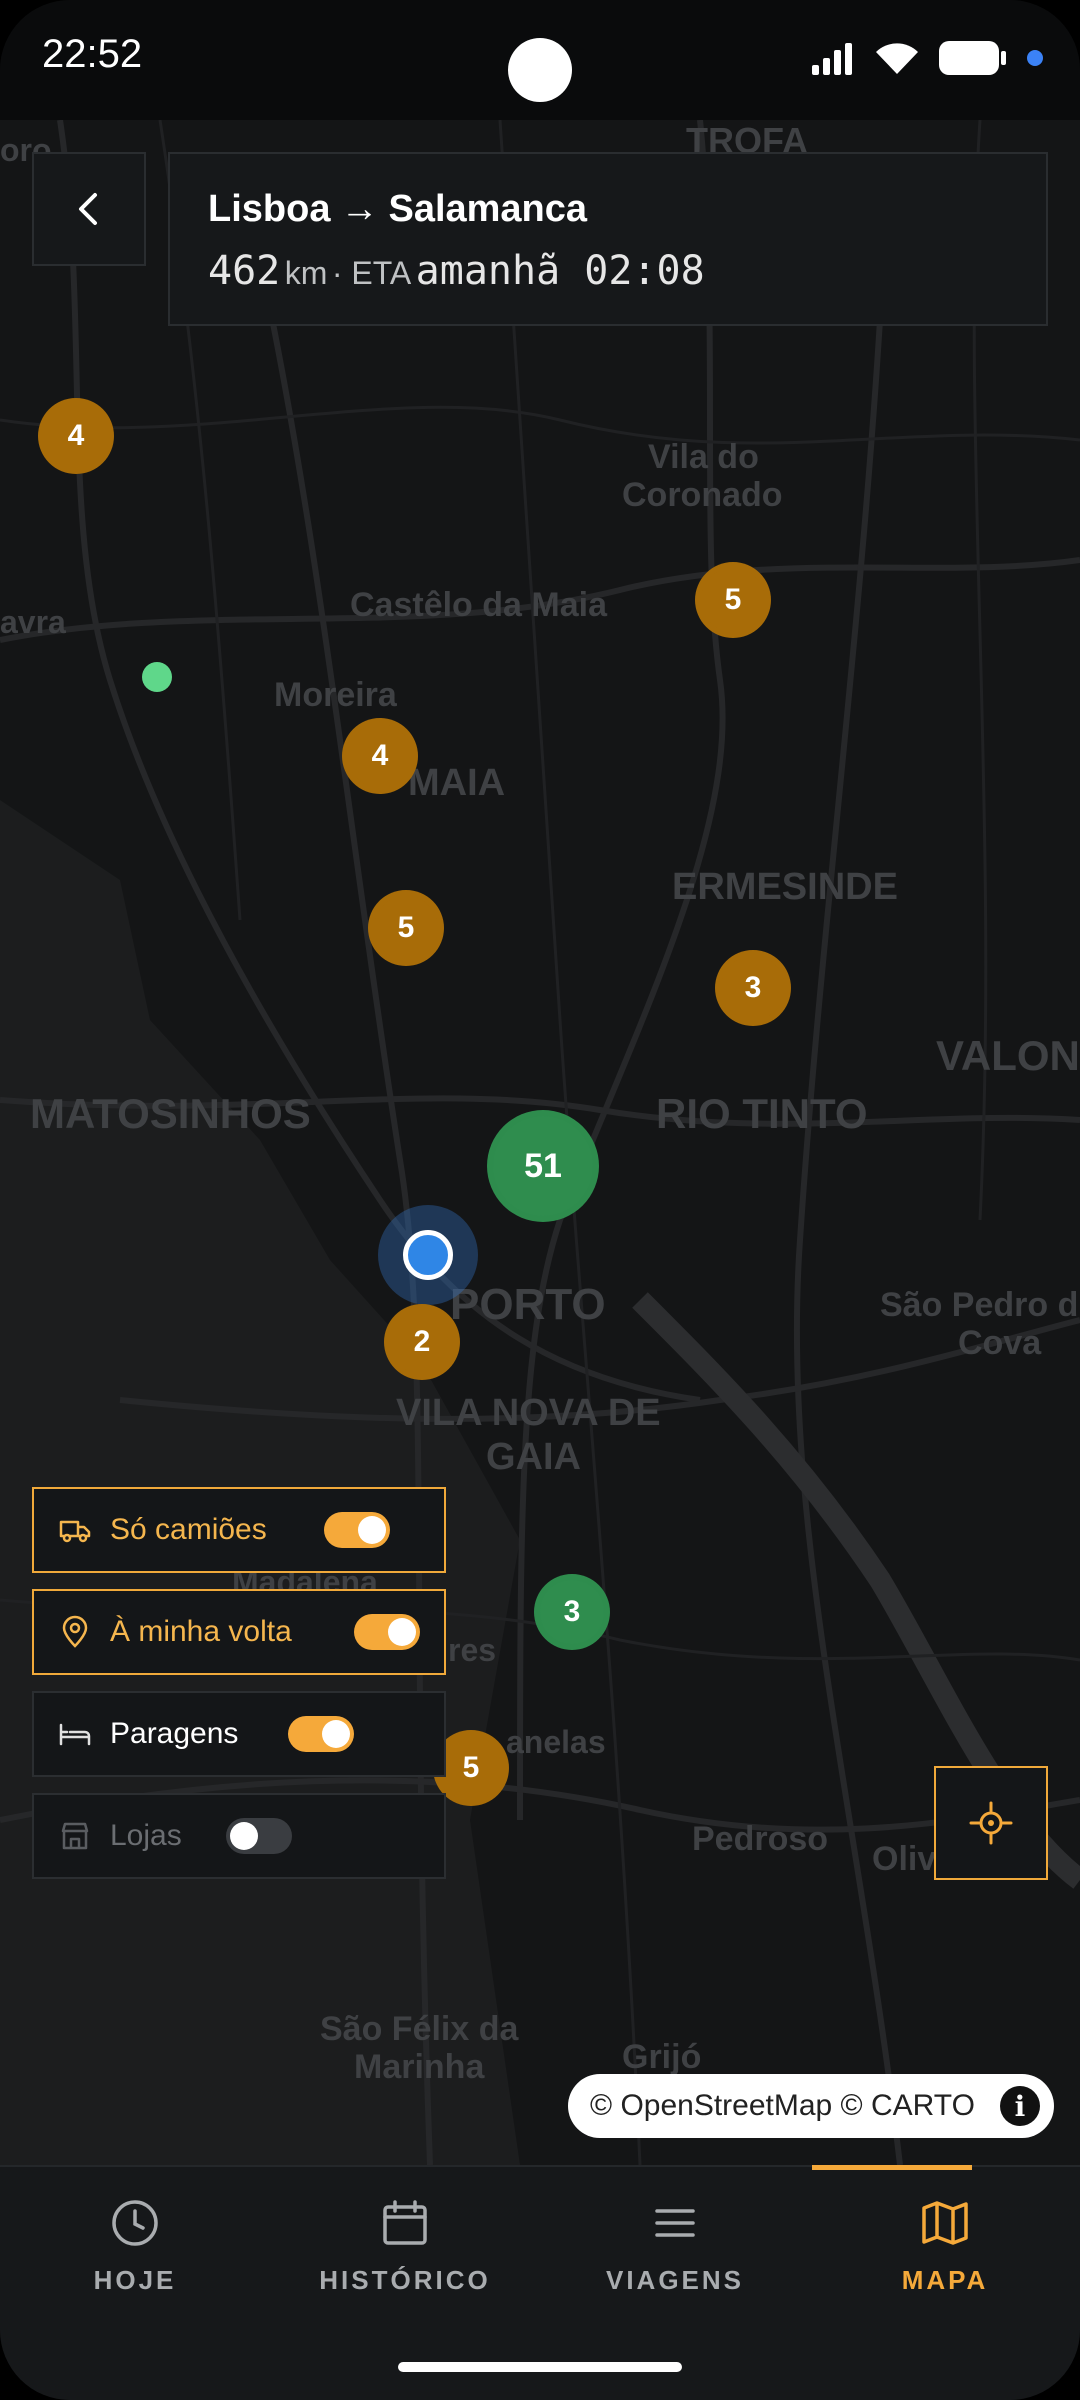 Image resolution: width=1080 pixels, height=2400 pixels. What do you see at coordinates (543, 1166) in the screenshot?
I see `cluster-marker: 51` at bounding box center [543, 1166].